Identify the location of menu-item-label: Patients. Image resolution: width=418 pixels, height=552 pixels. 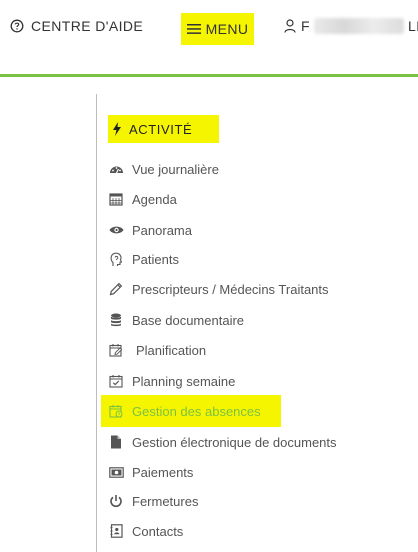
(155, 259).